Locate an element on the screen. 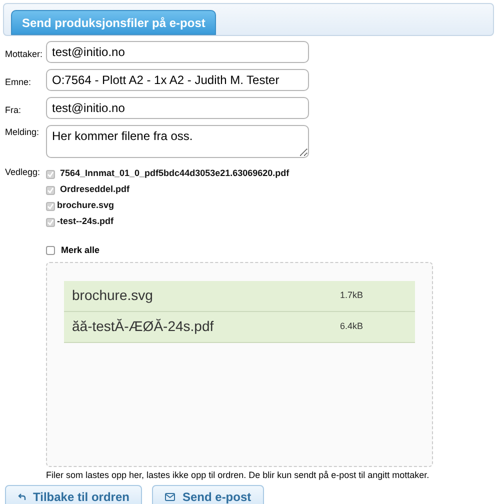  select-all-label: Merk alle is located at coordinates (80, 250).